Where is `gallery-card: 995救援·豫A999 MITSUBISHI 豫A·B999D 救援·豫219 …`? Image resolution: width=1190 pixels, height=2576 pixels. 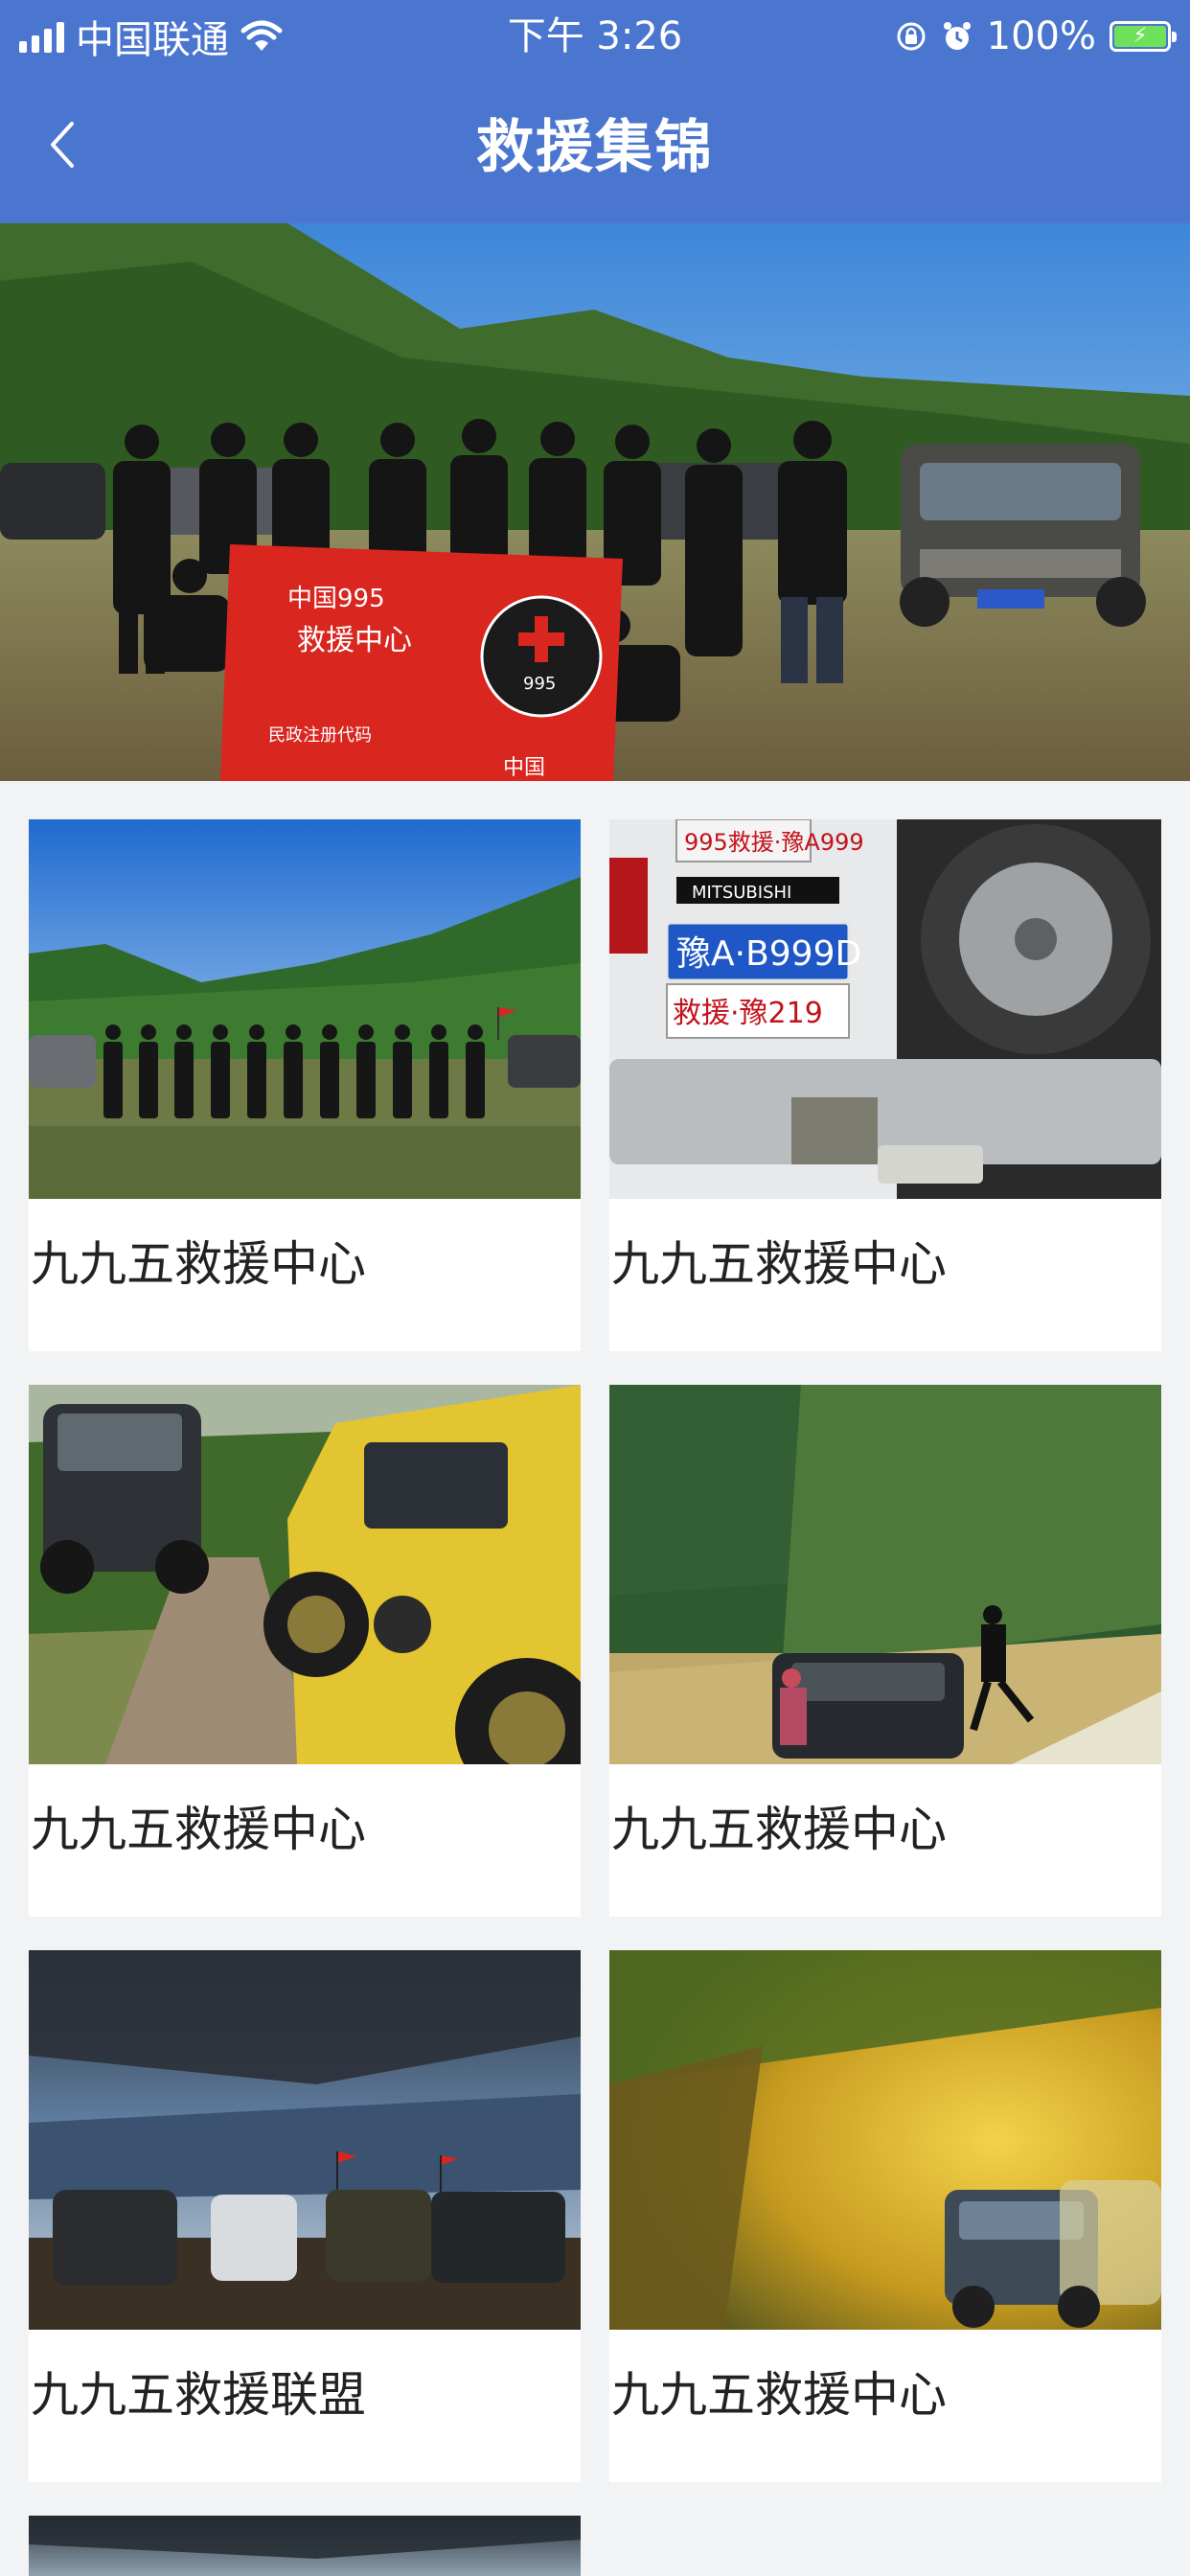
gallery-card: 995救援·豫A999 MITSUBISHI 豫A·B999D 救援·豫219 … is located at coordinates (885, 1085).